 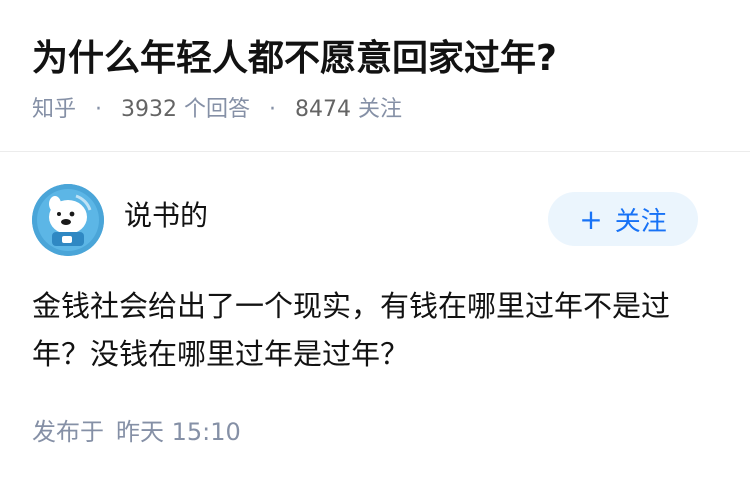 I want to click on avatar, so click(x=68, y=220).